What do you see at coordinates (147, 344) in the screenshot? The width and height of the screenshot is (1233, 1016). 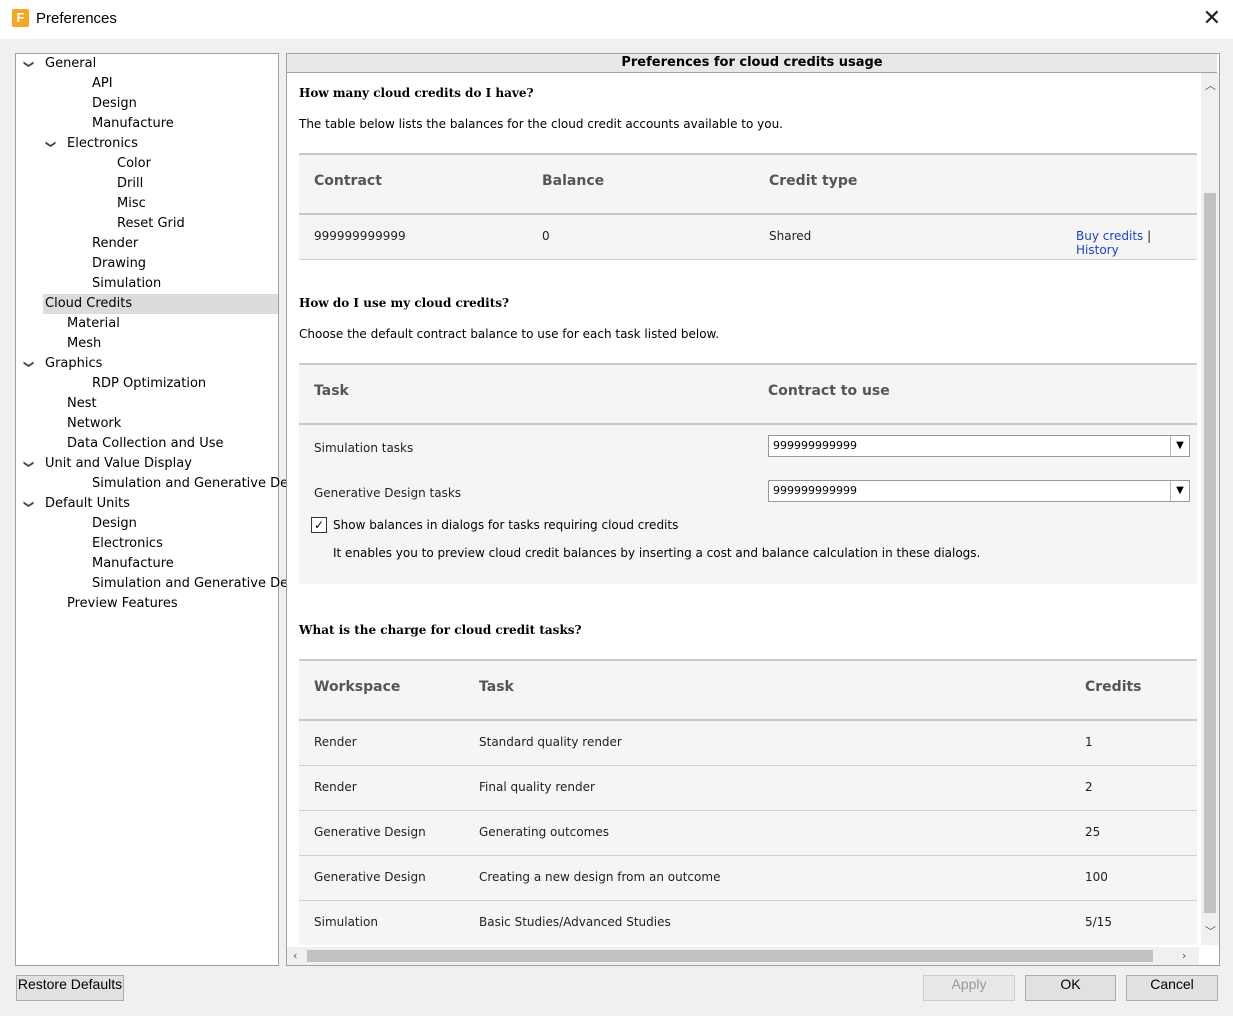 I see `tree-item: Mesh` at bounding box center [147, 344].